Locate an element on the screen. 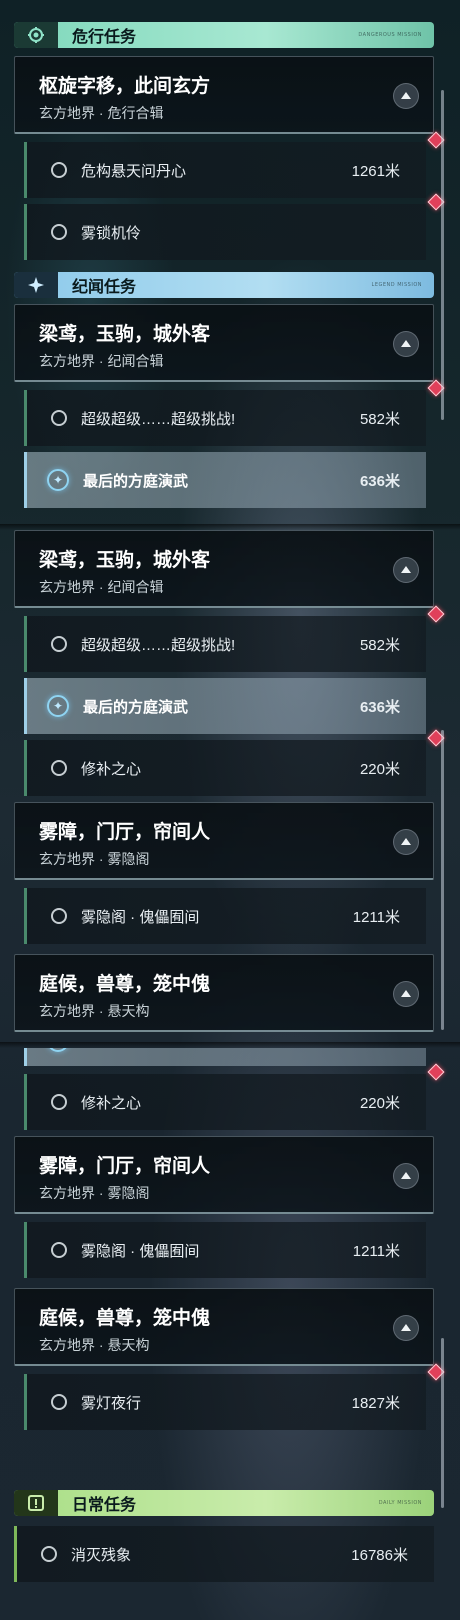 The image size is (460, 1620). category-header-daily: 日常任务 DAILY MISSION is located at coordinates (224, 1503).